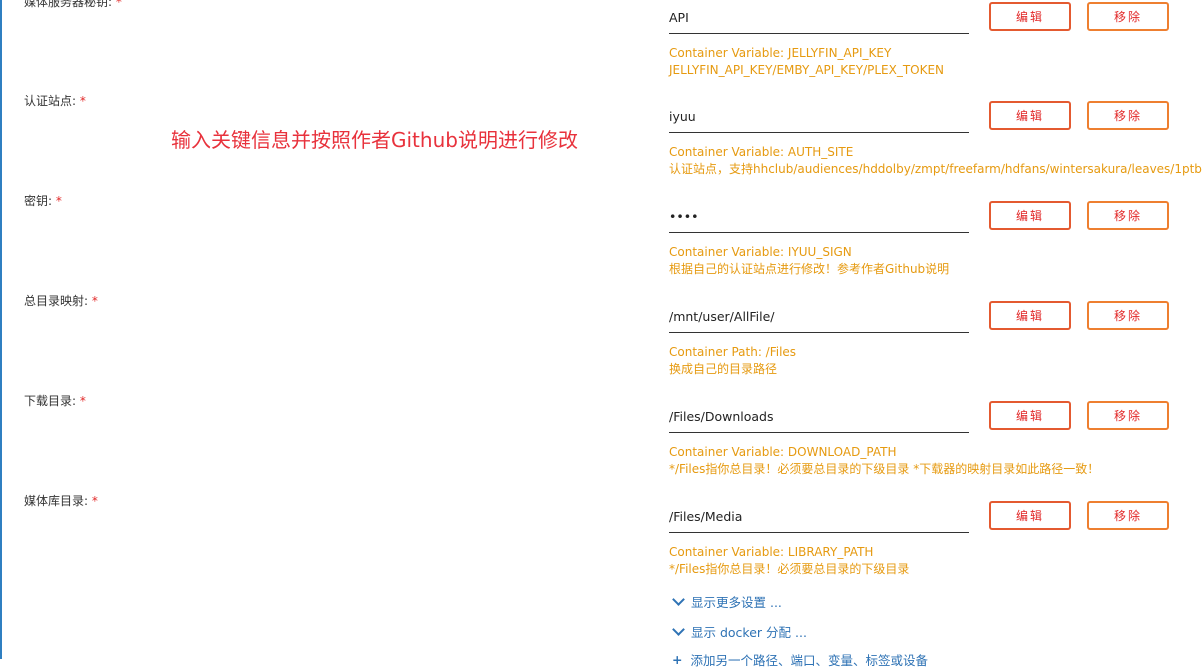 This screenshot has height=669, width=1203. What do you see at coordinates (819, 517) in the screenshot?
I see `library-dir-input: /Files/Media` at bounding box center [819, 517].